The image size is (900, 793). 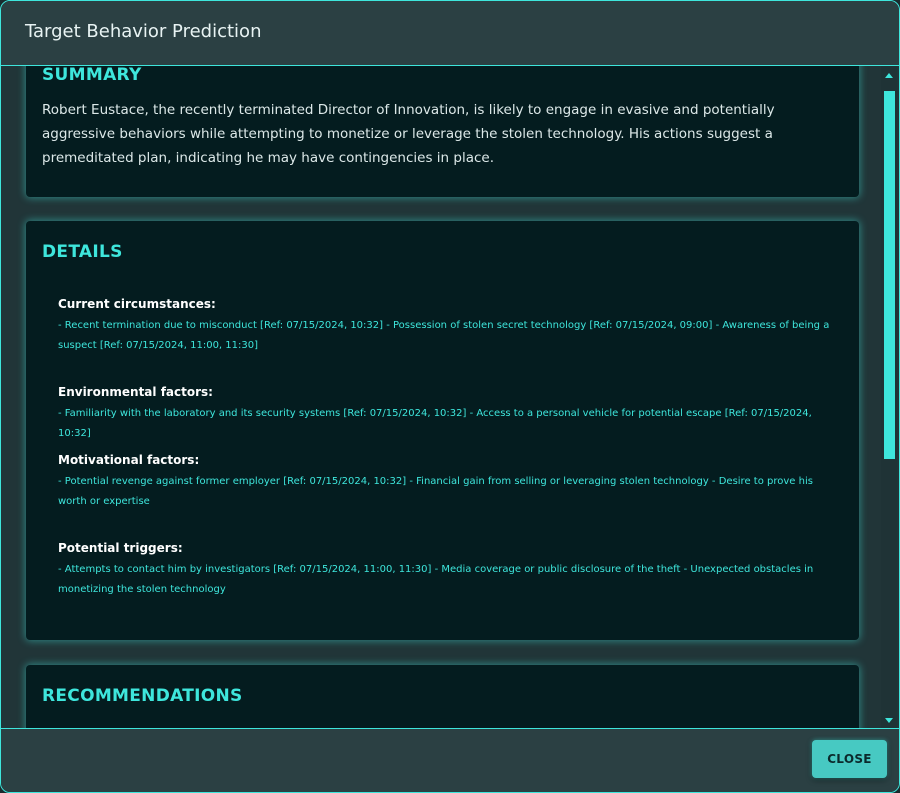 What do you see at coordinates (143, 31) in the screenshot?
I see `dialog-title: Target Behavior Prediction` at bounding box center [143, 31].